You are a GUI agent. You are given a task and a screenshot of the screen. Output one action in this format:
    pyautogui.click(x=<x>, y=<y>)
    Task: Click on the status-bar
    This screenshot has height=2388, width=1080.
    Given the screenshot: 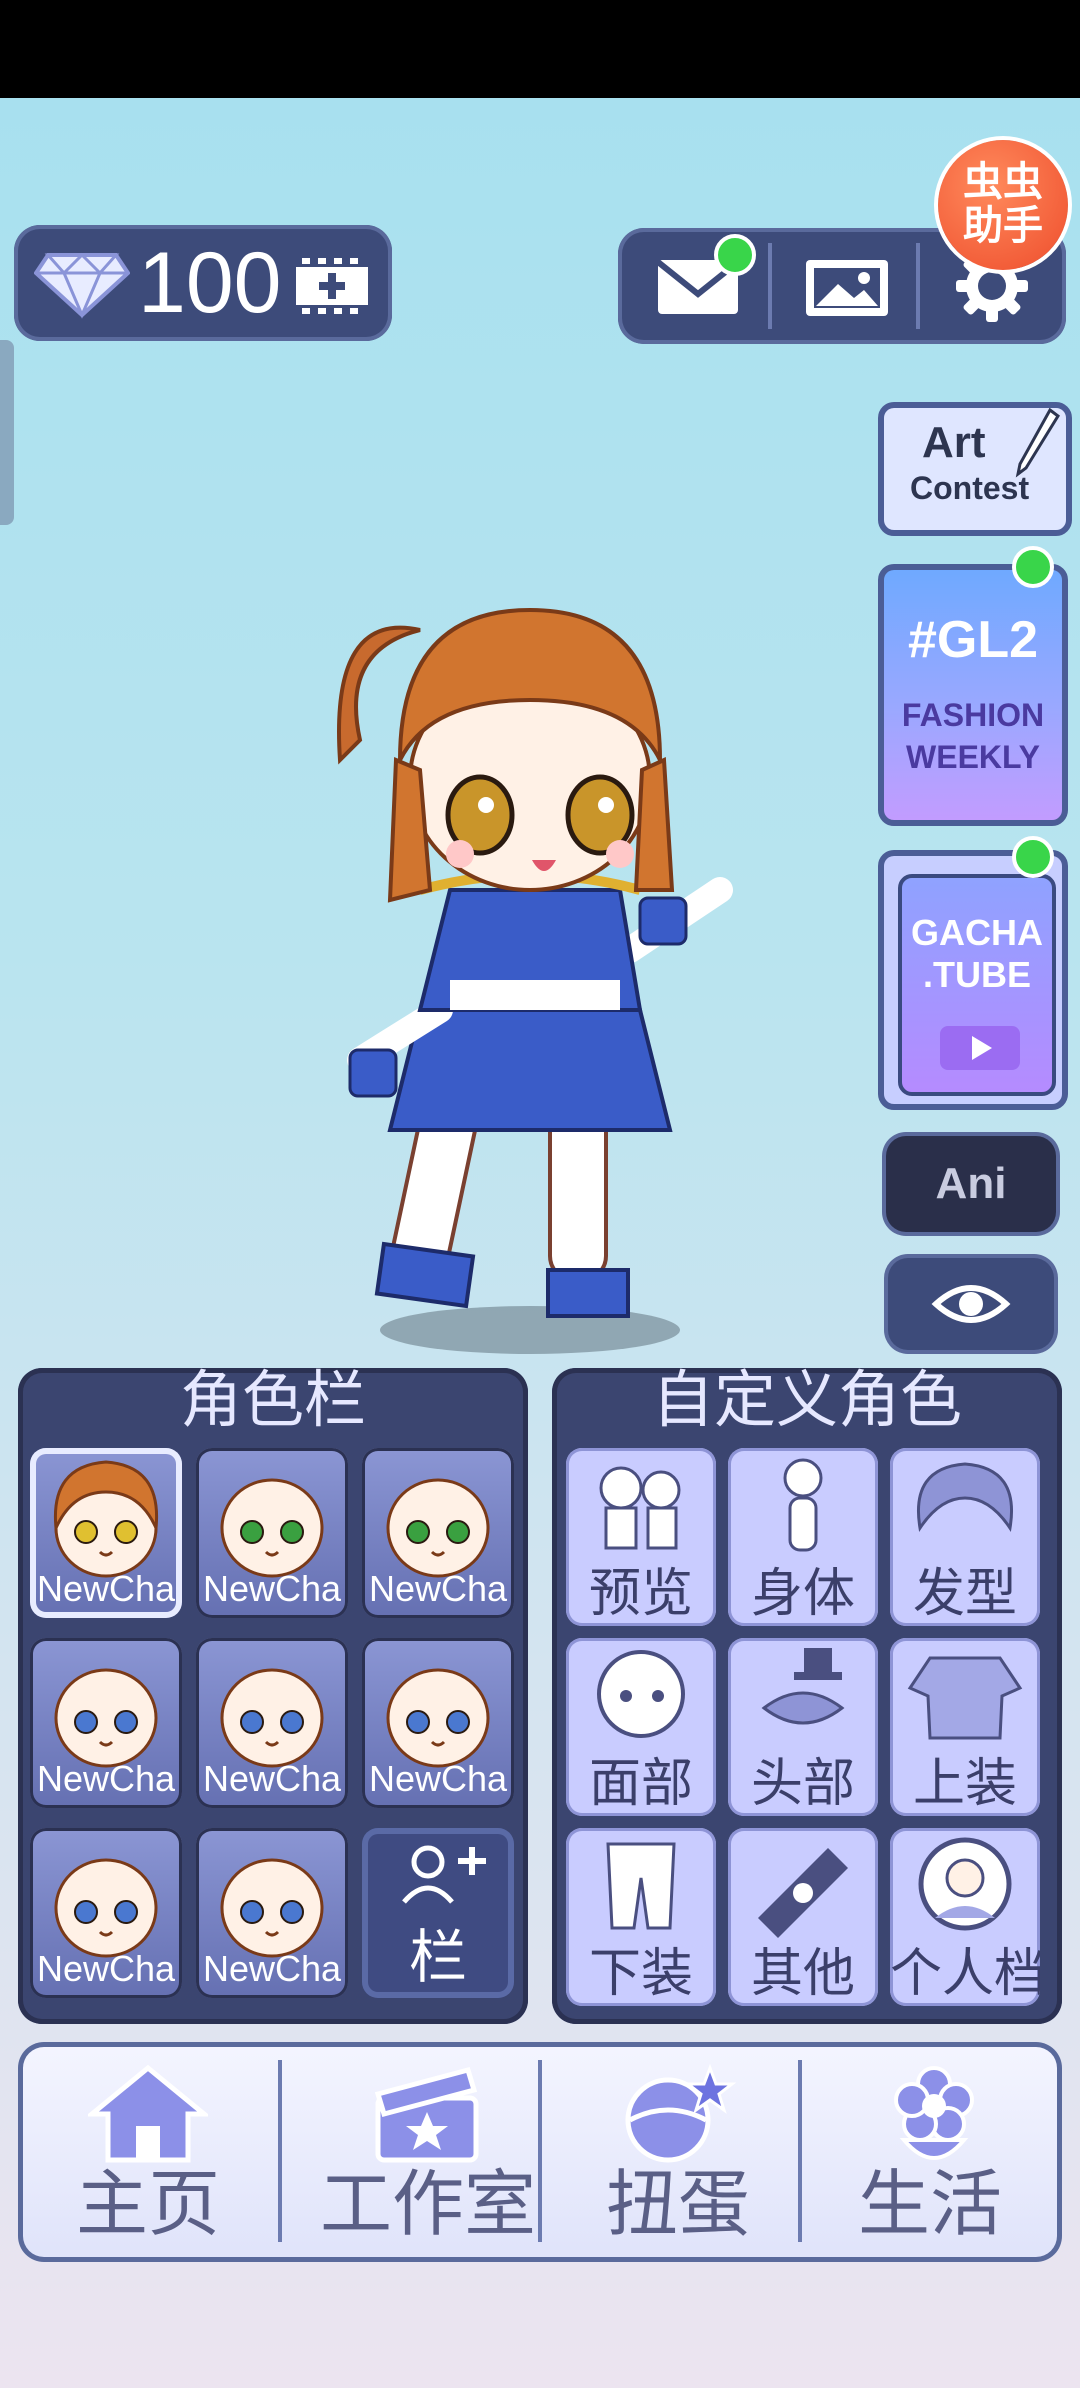 What is the action you would take?
    pyautogui.click(x=540, y=49)
    